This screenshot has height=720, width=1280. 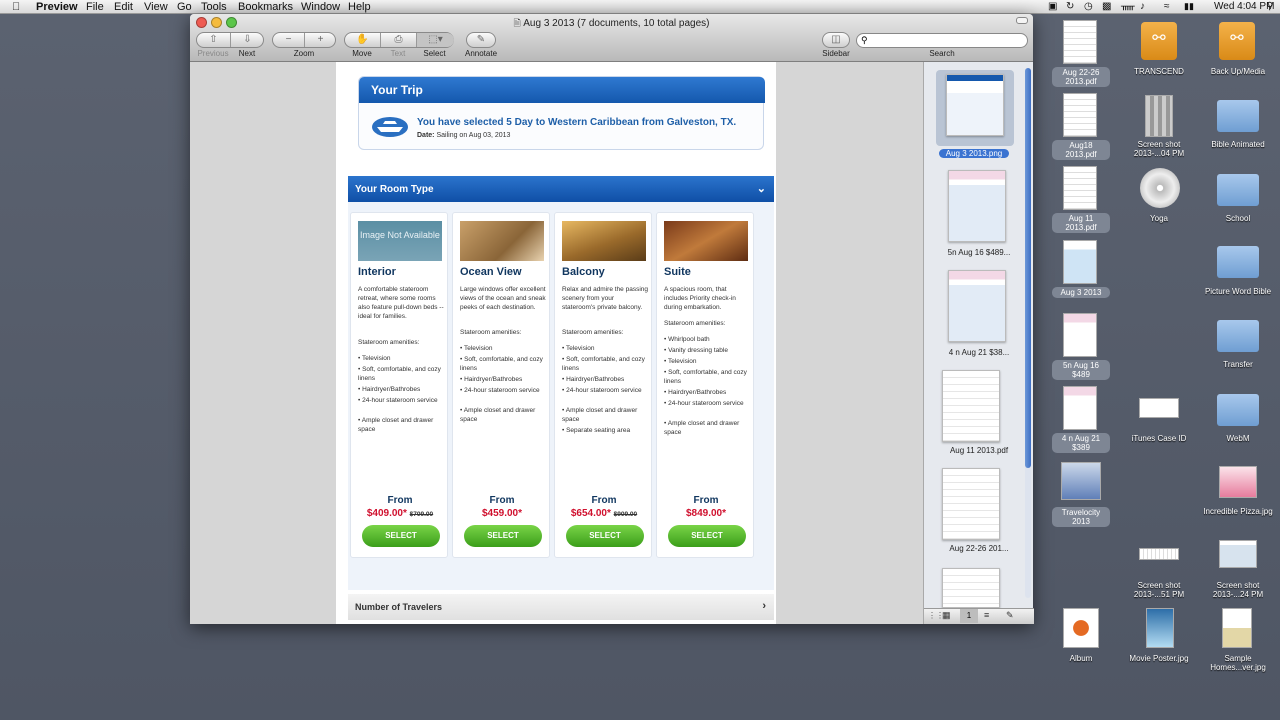 What do you see at coordinates (399, 40) in the screenshot?
I see `text-tool-button: ⎙` at bounding box center [399, 40].